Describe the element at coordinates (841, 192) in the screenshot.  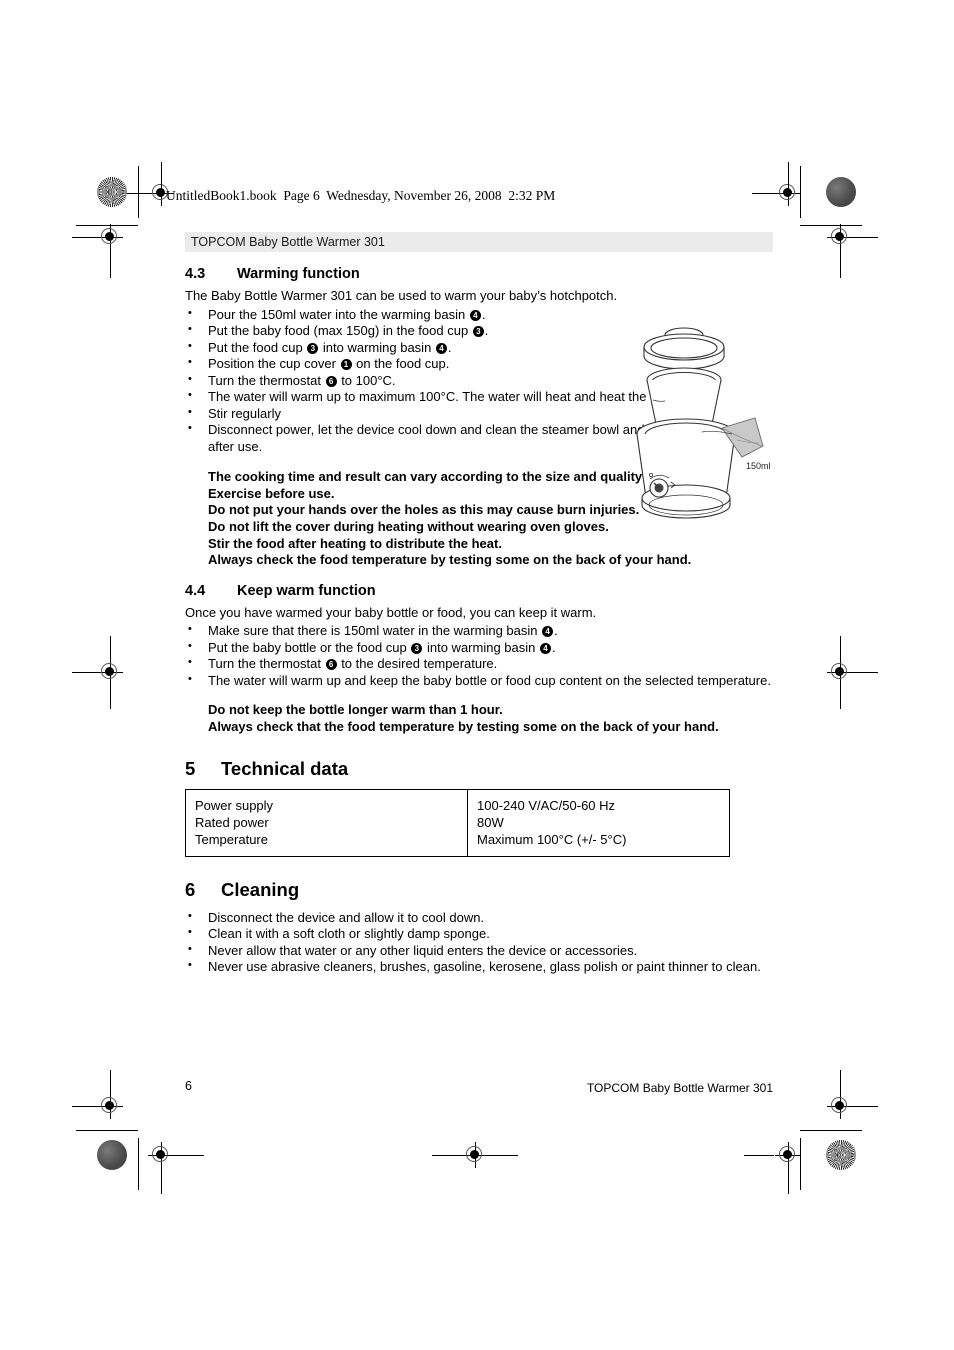
I see `print-density-patch-top-right` at that location.